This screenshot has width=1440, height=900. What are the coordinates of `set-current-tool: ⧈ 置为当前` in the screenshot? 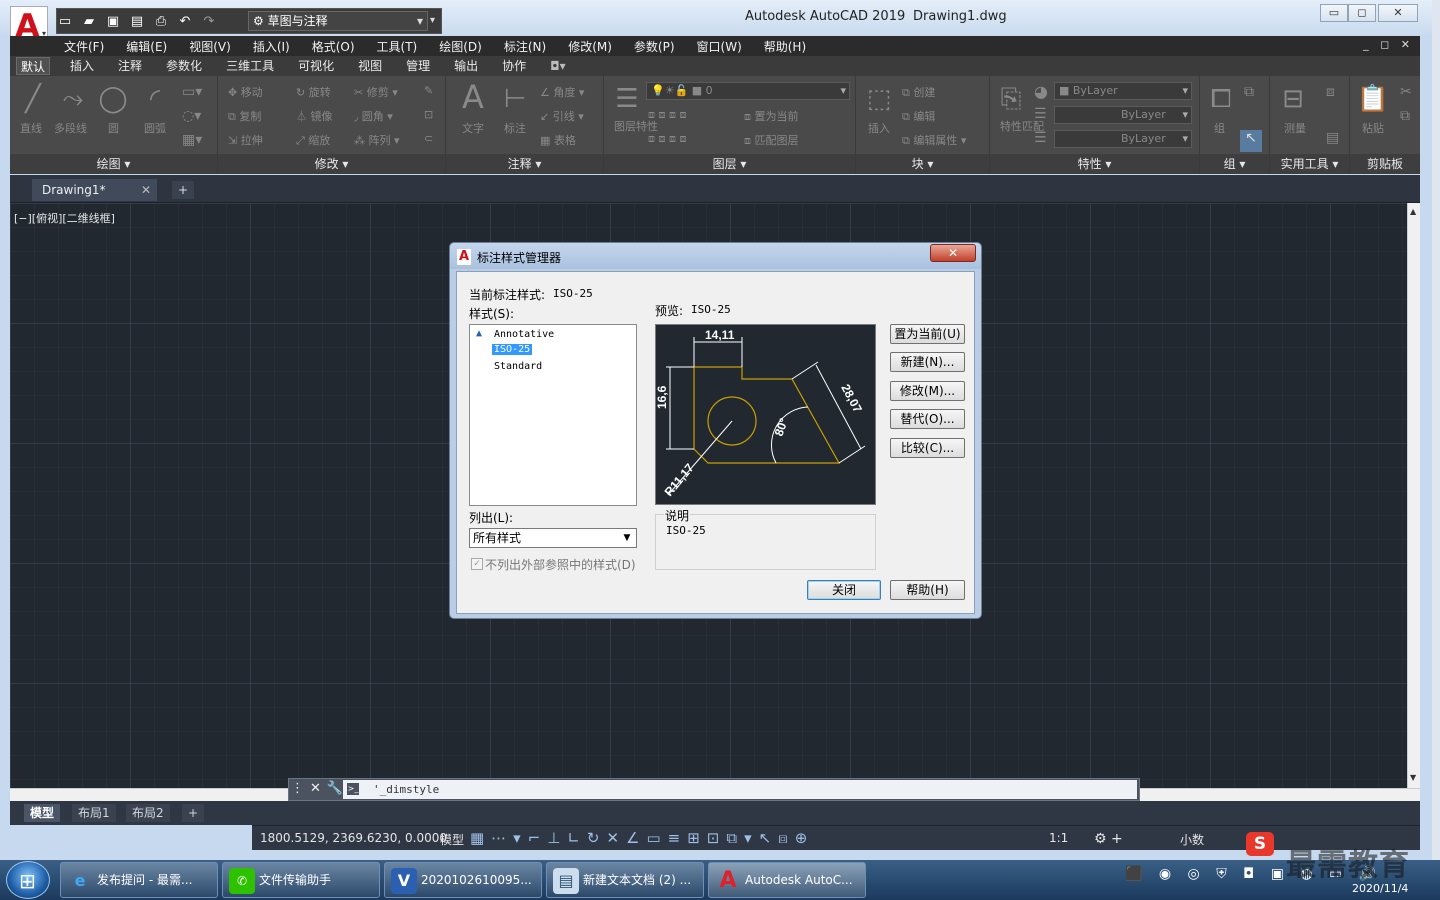 It's located at (771, 116).